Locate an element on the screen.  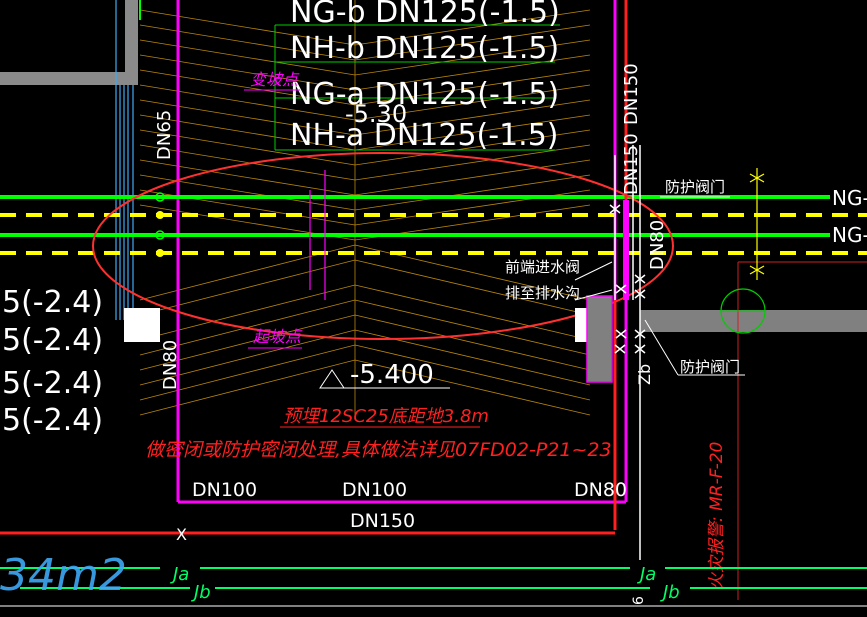
x-mark: X is located at coordinates (181, 534).